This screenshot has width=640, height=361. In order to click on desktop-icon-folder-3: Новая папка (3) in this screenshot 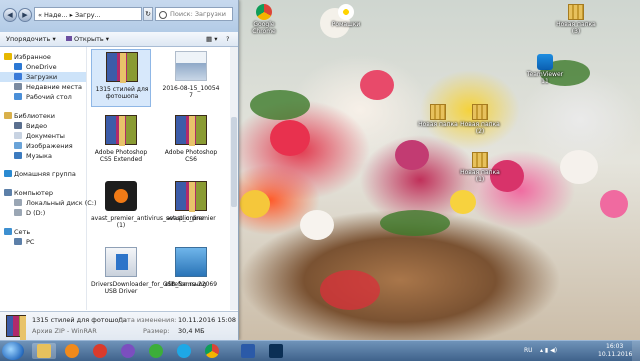, I will do `click(576, 19)`.